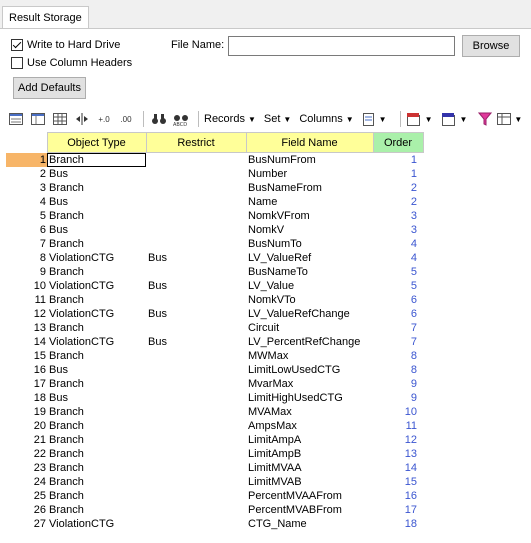  I want to click on row-number: 2, so click(26, 174).